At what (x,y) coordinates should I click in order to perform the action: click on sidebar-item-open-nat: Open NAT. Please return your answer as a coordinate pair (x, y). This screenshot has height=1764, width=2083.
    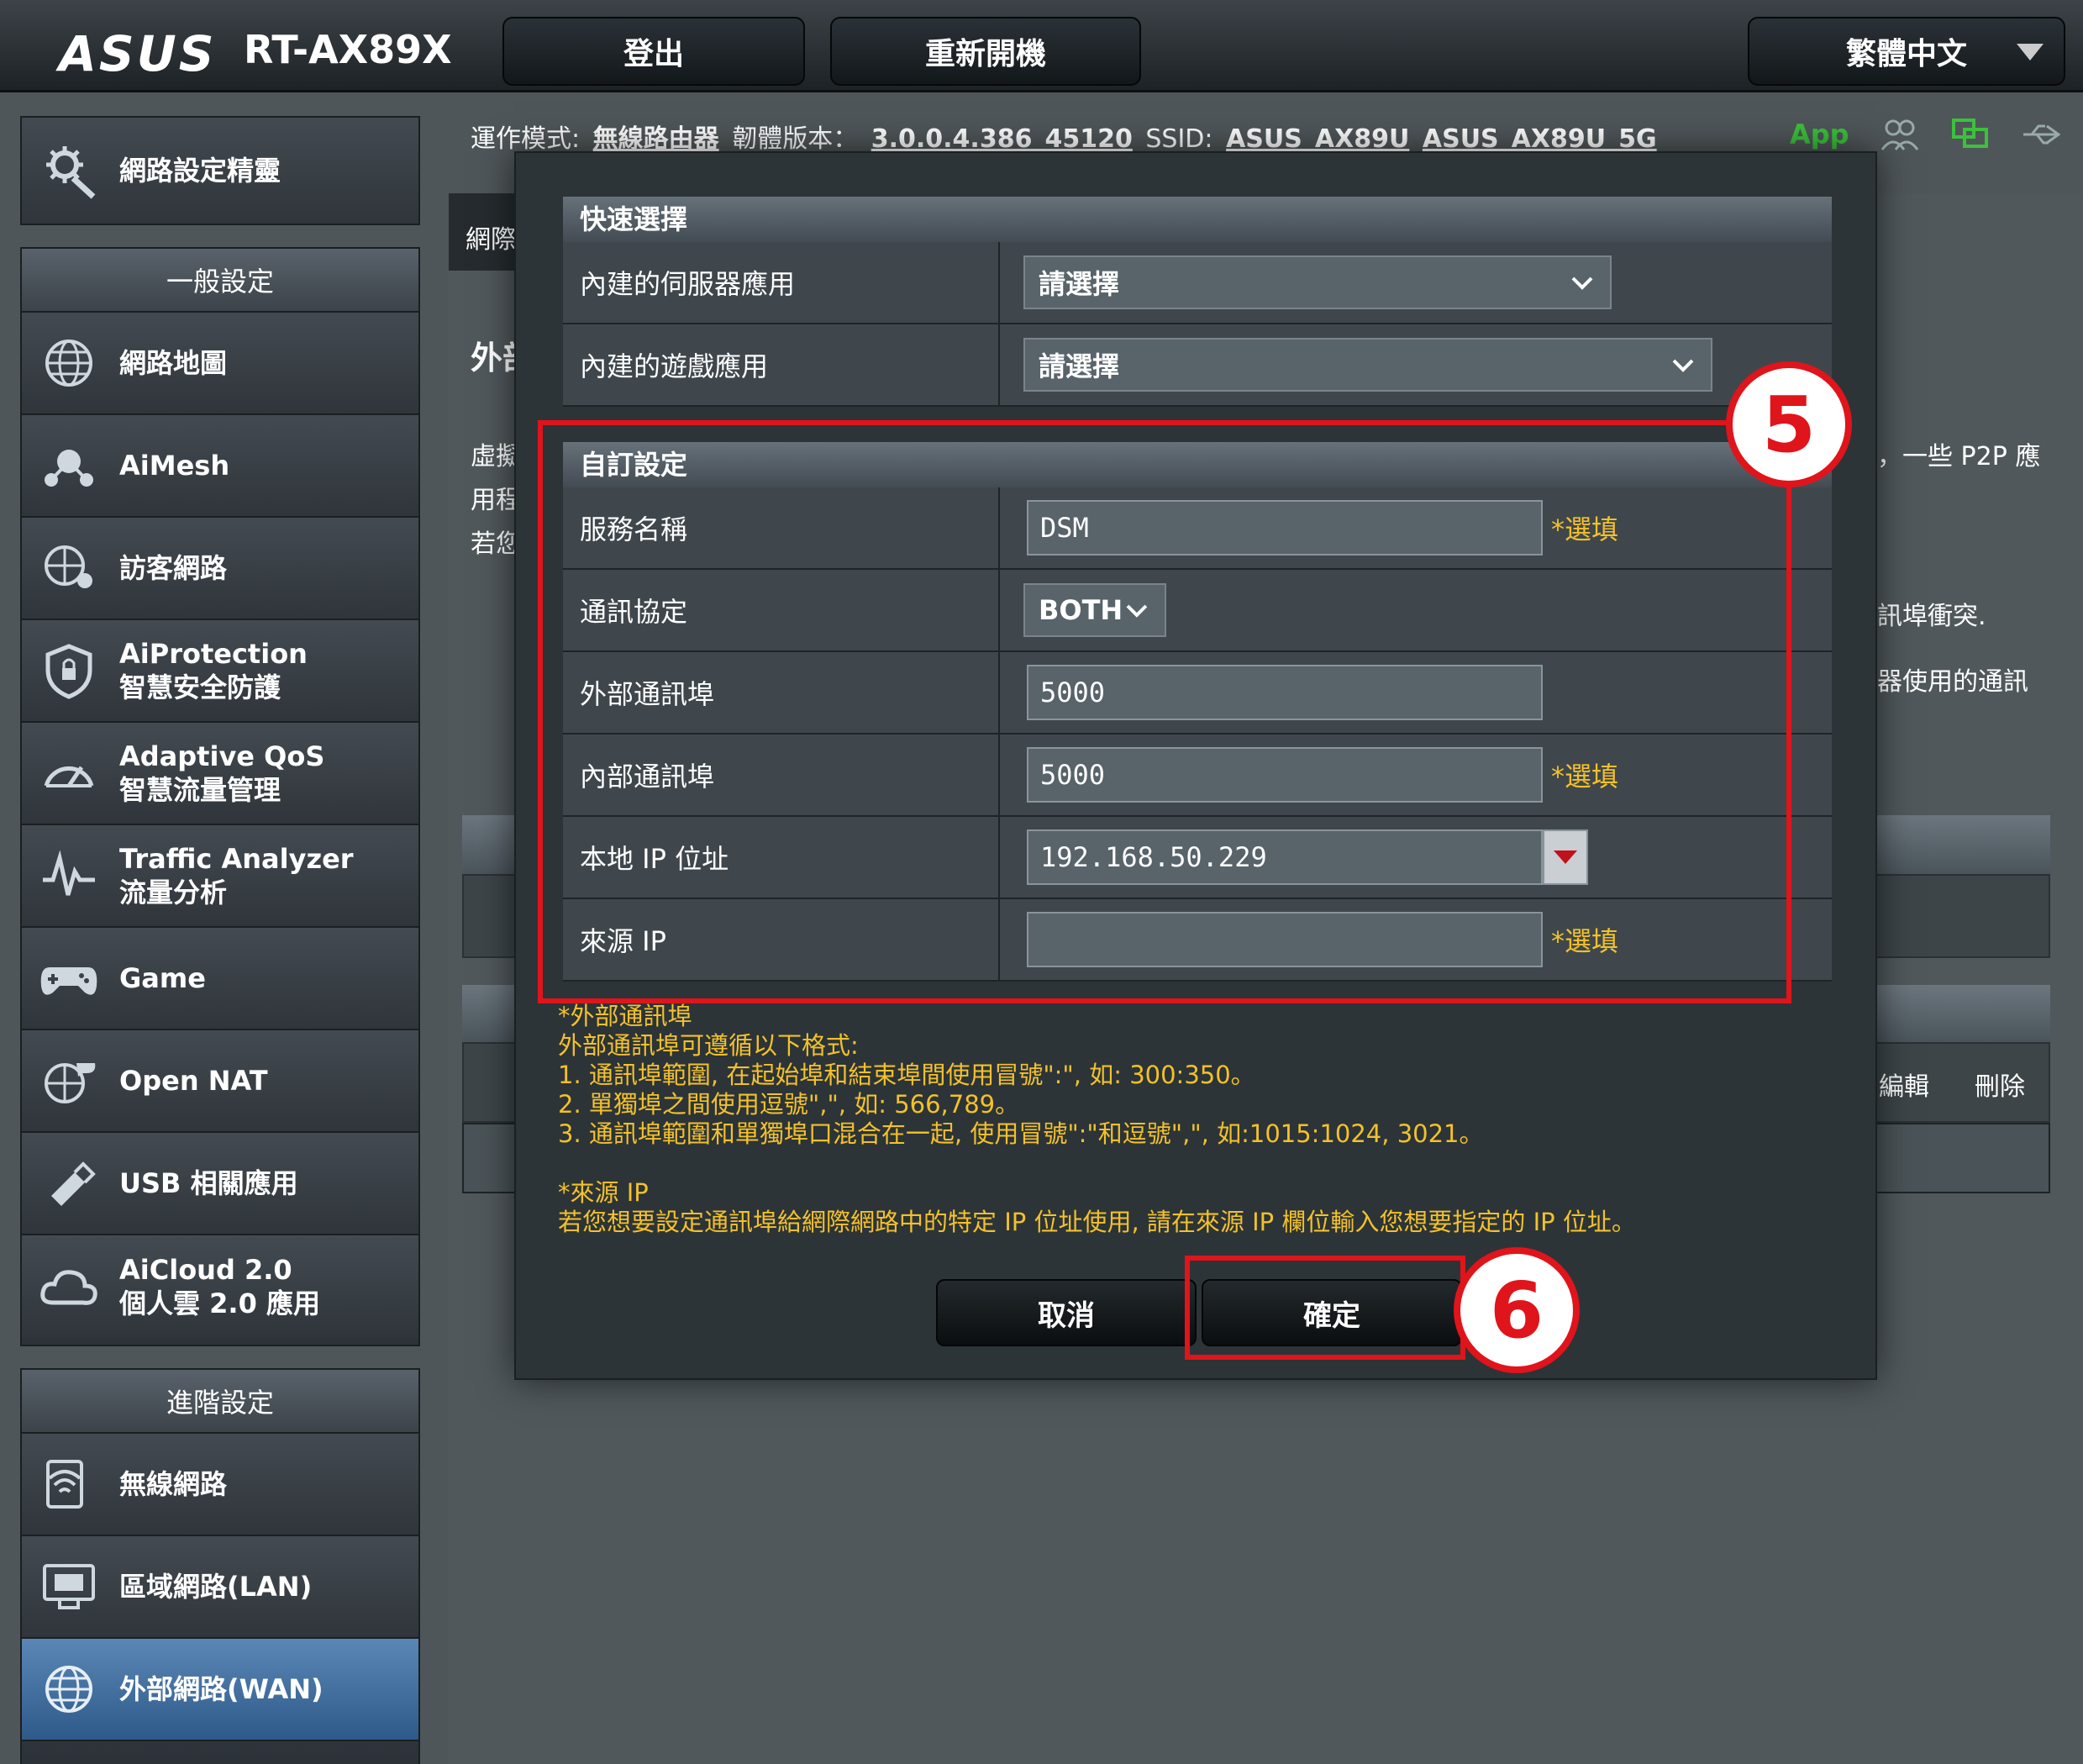
    Looking at the image, I should click on (220, 1081).